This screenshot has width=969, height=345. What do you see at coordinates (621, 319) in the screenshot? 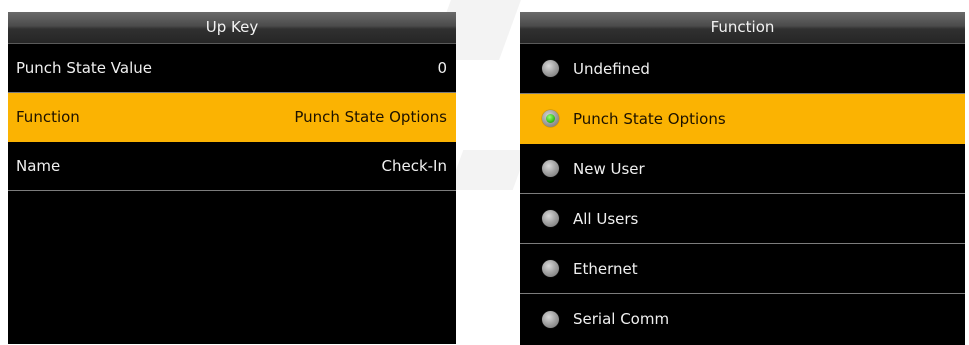
I see `option-label: Serial Comm` at bounding box center [621, 319].